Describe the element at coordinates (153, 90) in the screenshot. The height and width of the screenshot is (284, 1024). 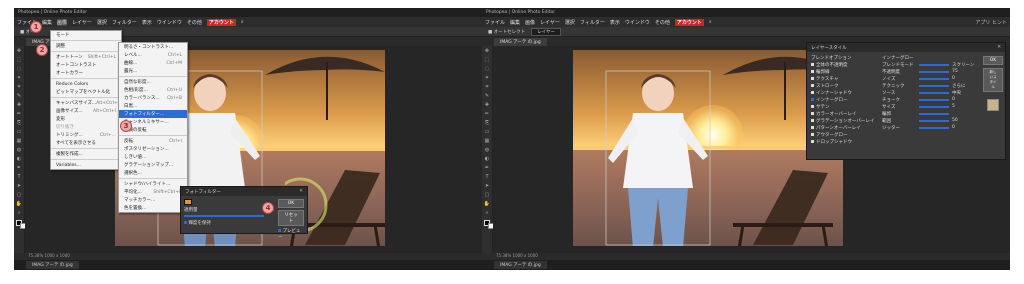
I see `menu-item: 色相/彩度... Ctrl+U` at that location.